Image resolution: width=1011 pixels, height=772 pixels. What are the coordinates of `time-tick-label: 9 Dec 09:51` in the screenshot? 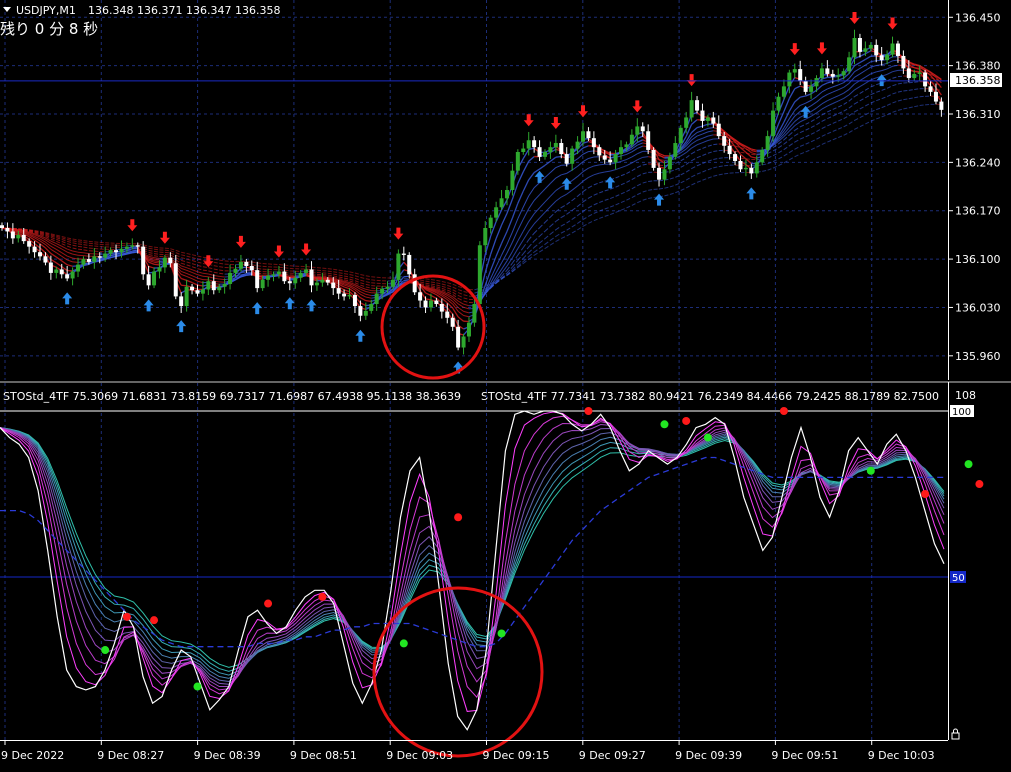 It's located at (804, 755).